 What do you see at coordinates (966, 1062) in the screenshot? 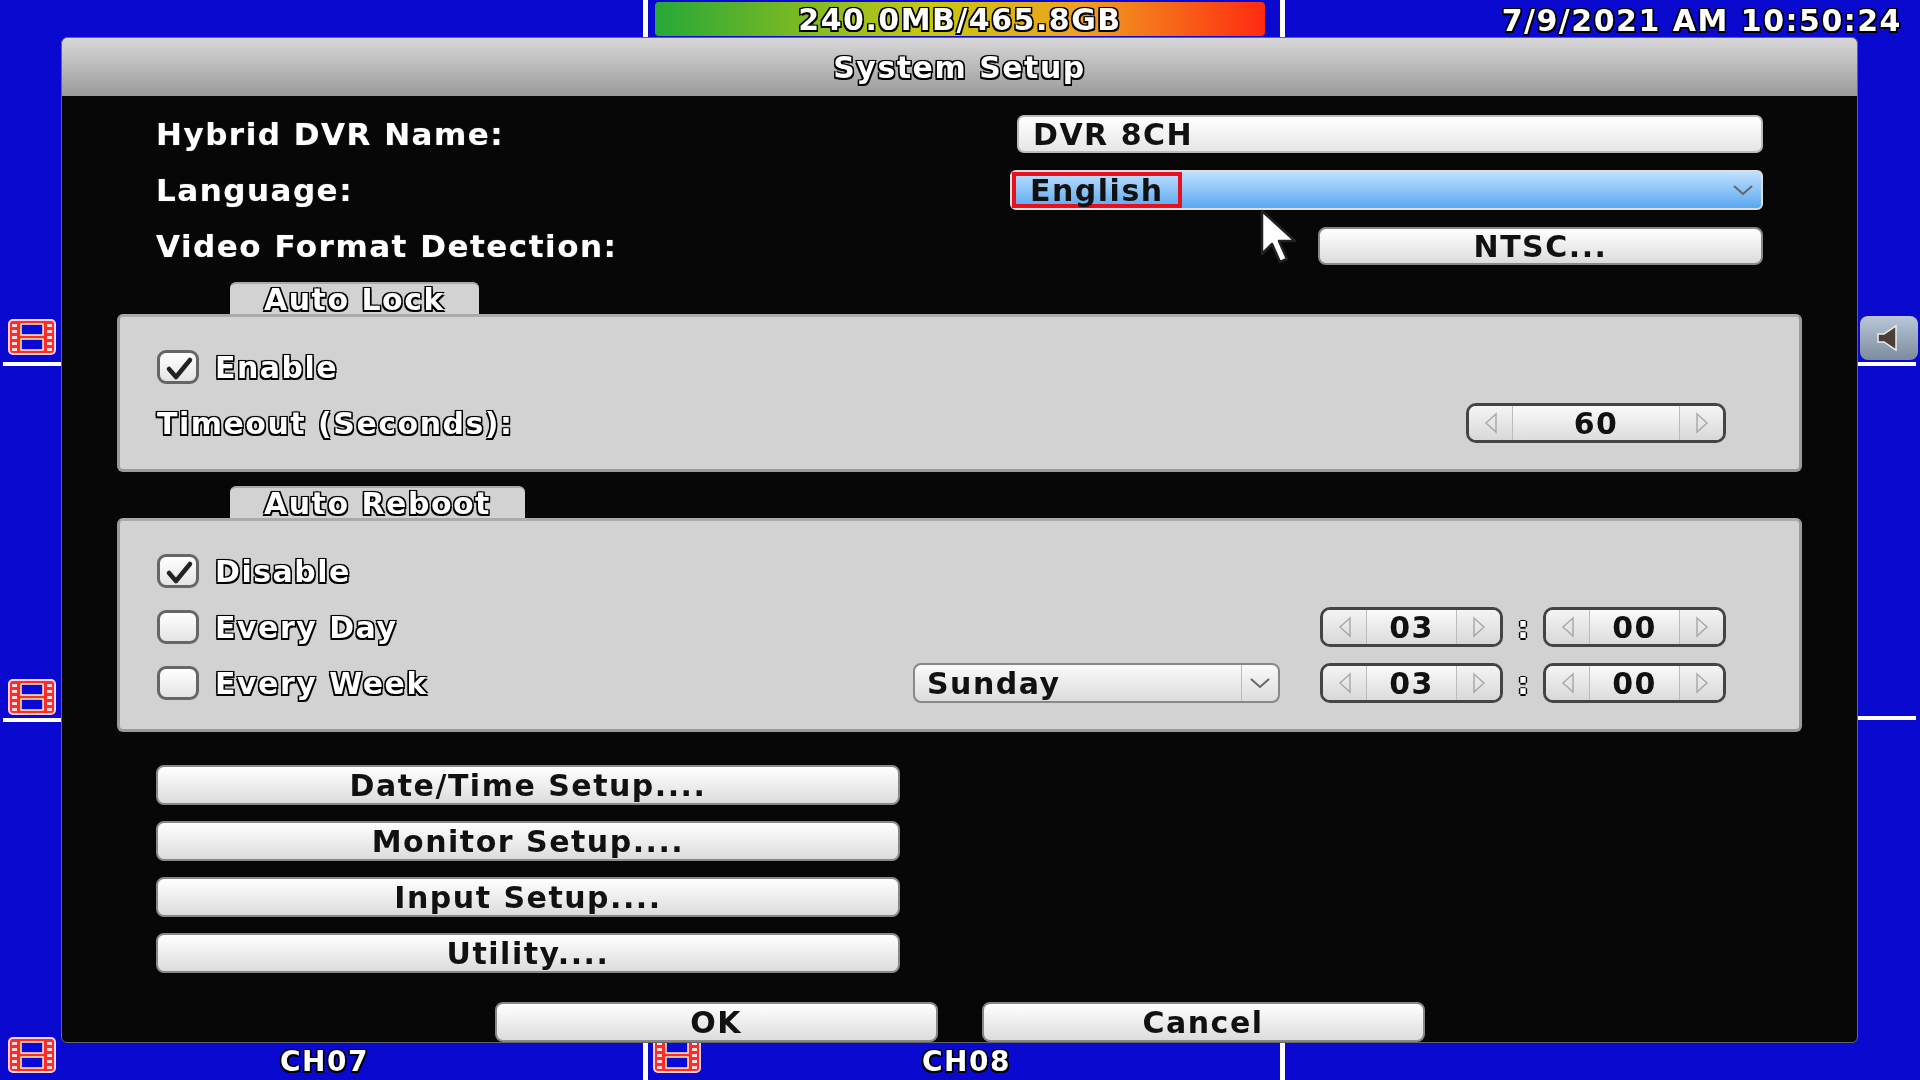
I see `channel-label: CH08` at bounding box center [966, 1062].